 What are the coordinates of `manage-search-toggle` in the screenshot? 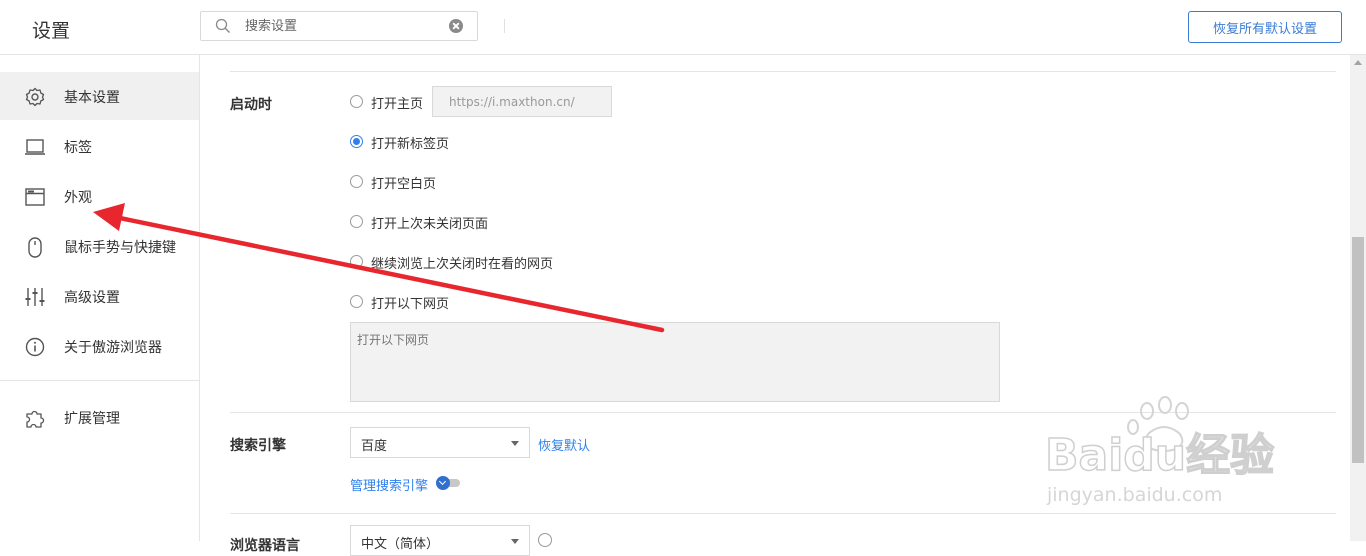 It's located at (448, 483).